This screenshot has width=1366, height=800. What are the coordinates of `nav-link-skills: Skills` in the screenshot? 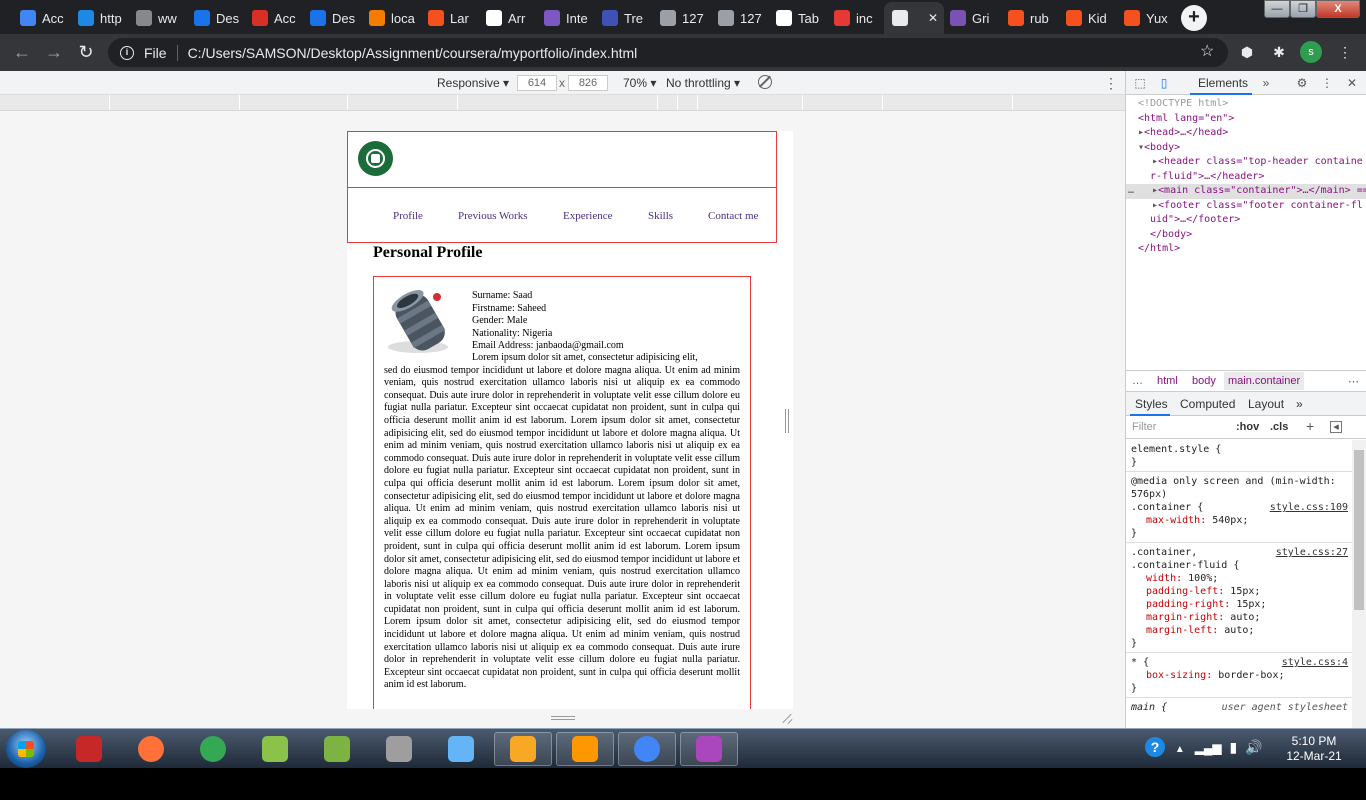 It's located at (660, 216).